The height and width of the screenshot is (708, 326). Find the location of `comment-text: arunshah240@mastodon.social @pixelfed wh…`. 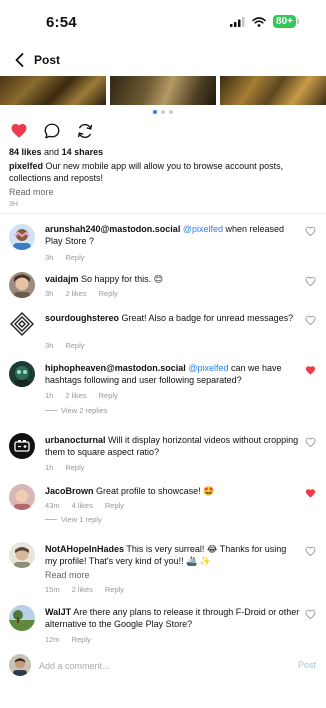

comment-text: arunshah240@mastodon.social @pixelfed wh… is located at coordinates (172, 235).